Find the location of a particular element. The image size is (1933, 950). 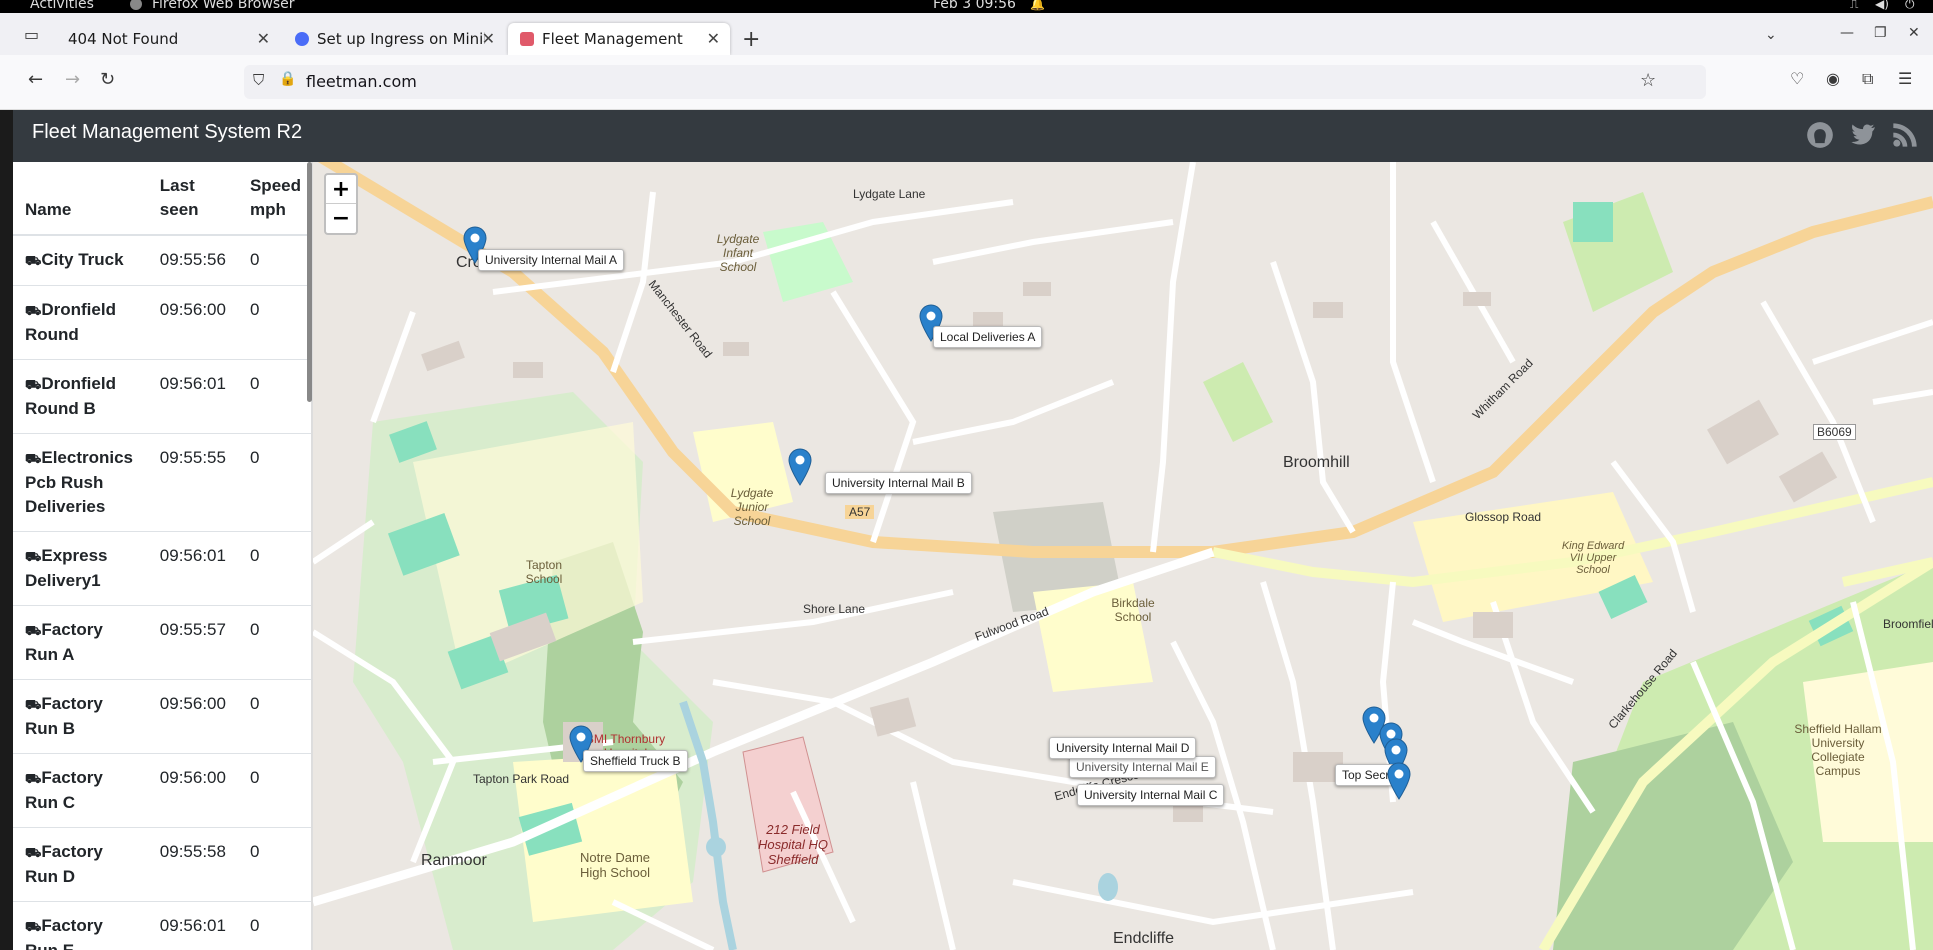

table-row: ⛟Factory Run B 09:56:00 0 is located at coordinates (162, 716).